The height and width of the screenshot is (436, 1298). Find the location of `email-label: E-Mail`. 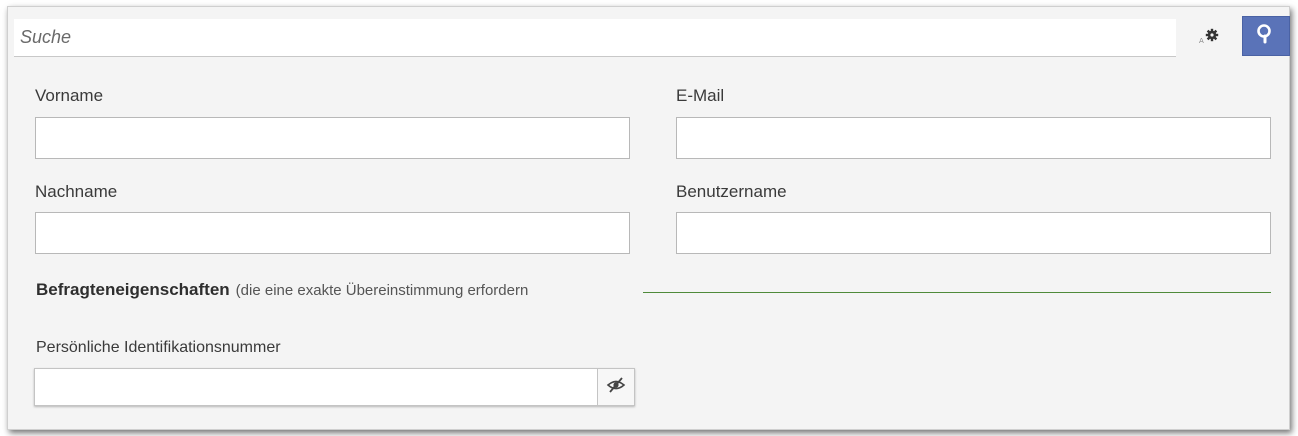

email-label: E-Mail is located at coordinates (700, 95).